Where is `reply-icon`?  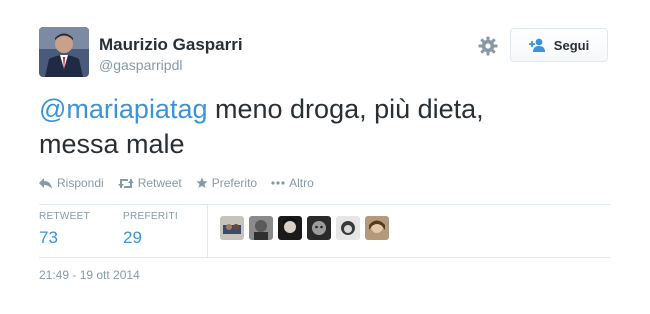
reply-icon is located at coordinates (45, 183).